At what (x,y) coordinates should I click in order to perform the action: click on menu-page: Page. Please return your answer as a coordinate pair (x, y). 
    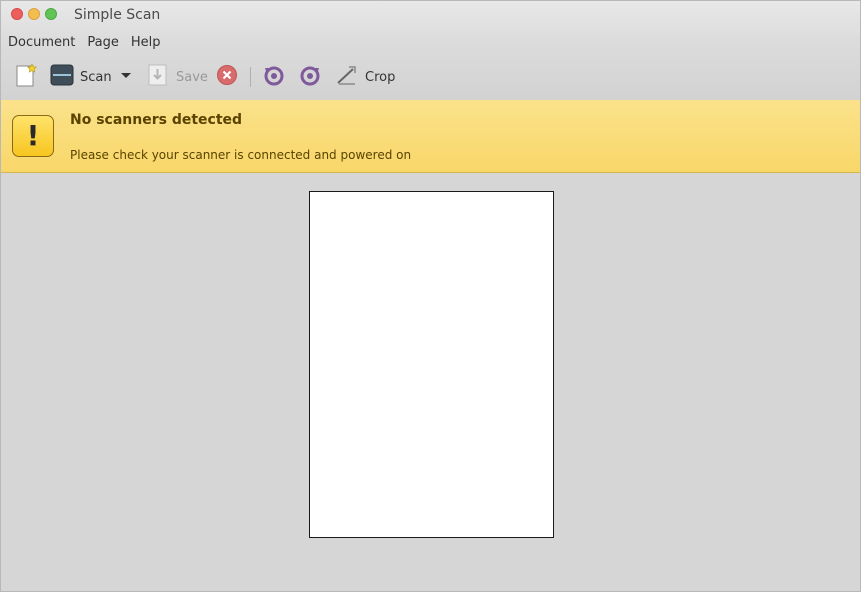
    Looking at the image, I should click on (102, 44).